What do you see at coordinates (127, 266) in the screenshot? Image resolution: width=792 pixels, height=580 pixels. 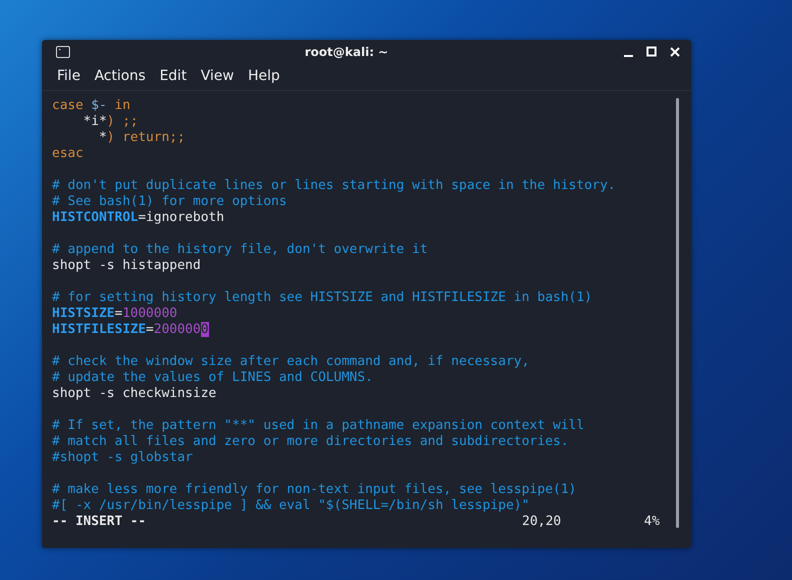 I see `code-line: shopt -s histappend` at bounding box center [127, 266].